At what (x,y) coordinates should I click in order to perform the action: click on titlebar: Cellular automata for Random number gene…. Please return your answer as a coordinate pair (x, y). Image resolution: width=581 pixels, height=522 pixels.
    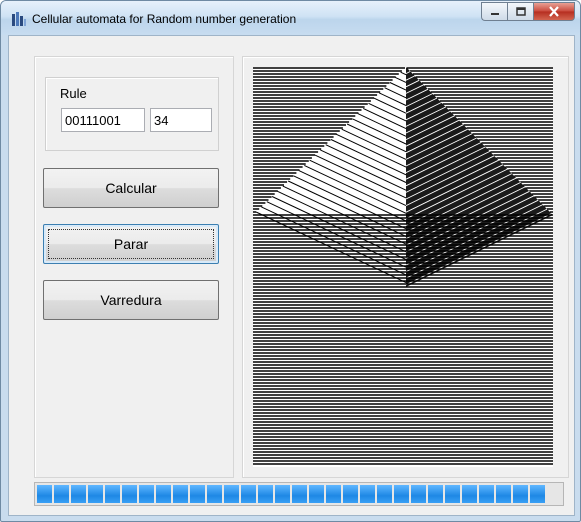
    Looking at the image, I should click on (290, 18).